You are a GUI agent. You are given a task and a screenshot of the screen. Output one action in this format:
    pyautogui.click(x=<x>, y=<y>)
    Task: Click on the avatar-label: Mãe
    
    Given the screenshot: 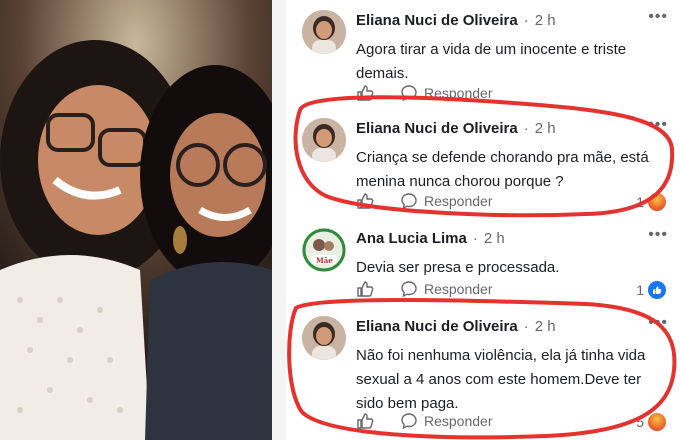 What is the action you would take?
    pyautogui.click(x=324, y=260)
    